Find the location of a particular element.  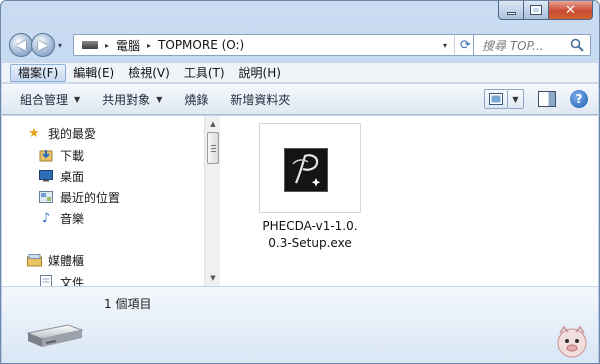

libraries-label: 媒體櫃 is located at coordinates (66, 260).